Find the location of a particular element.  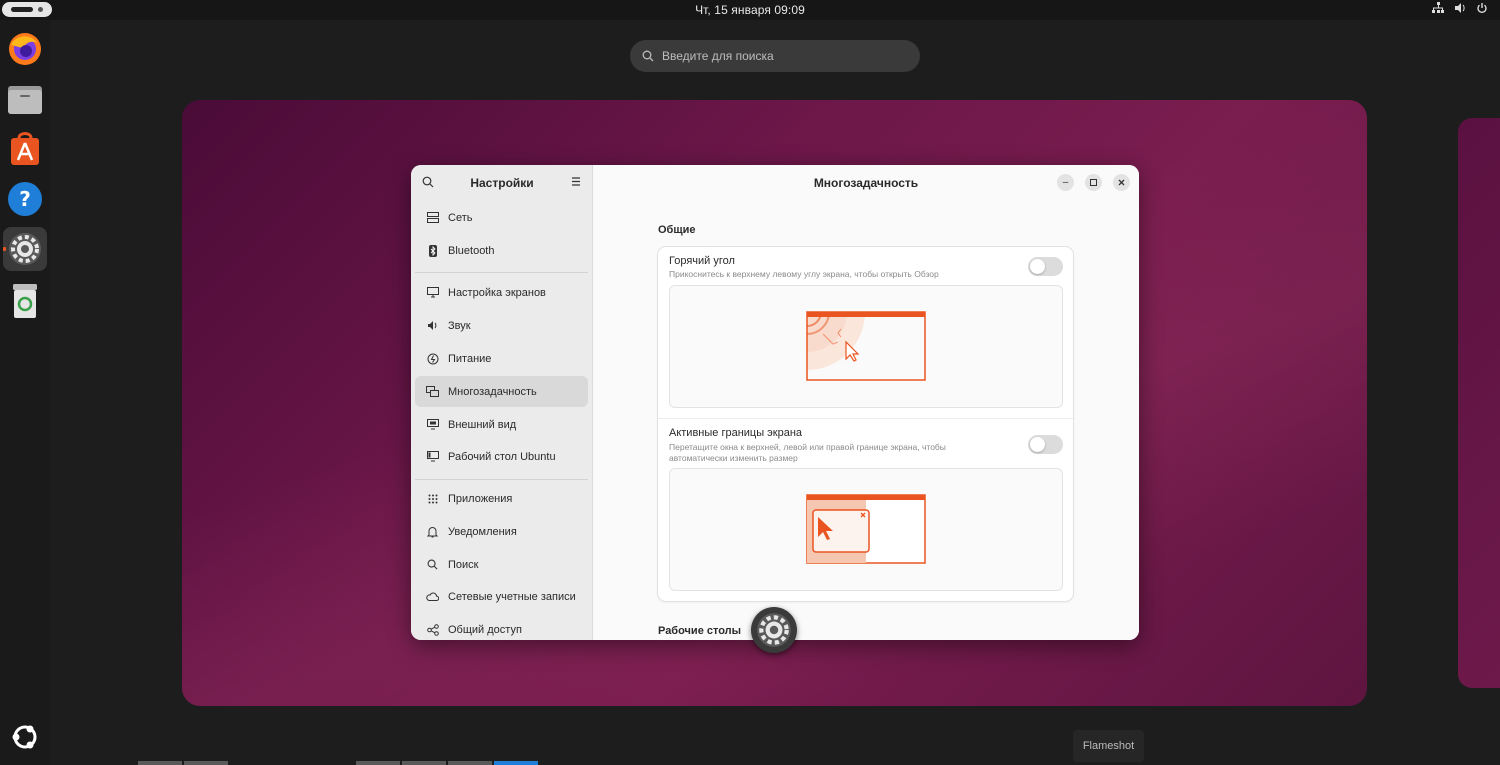

sidebar-item-displays: Настройка экранов is located at coordinates (501, 292).